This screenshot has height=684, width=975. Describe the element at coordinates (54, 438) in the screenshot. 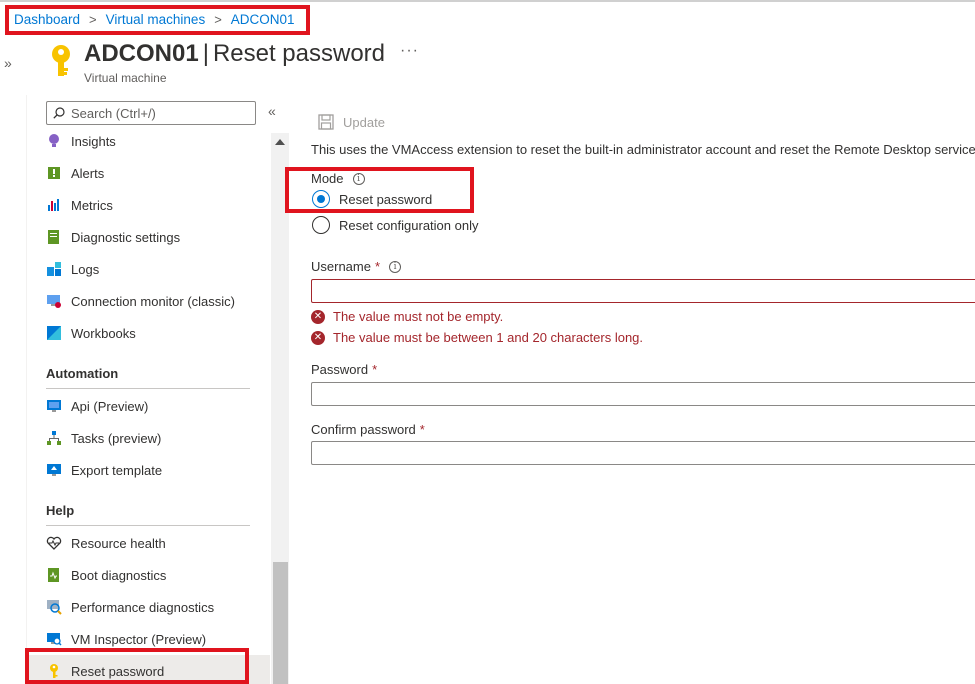

I see `tasks-icon` at that location.